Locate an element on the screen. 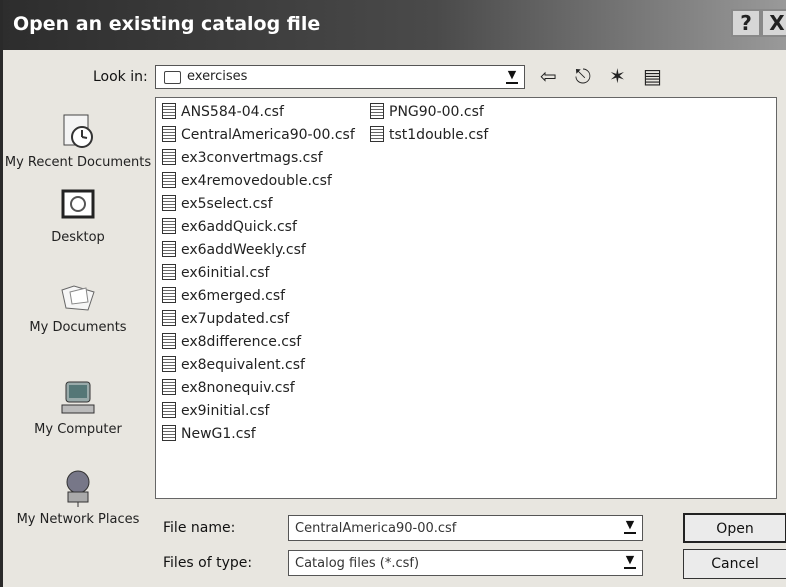  file-name: ex8difference.csf is located at coordinates (241, 342).